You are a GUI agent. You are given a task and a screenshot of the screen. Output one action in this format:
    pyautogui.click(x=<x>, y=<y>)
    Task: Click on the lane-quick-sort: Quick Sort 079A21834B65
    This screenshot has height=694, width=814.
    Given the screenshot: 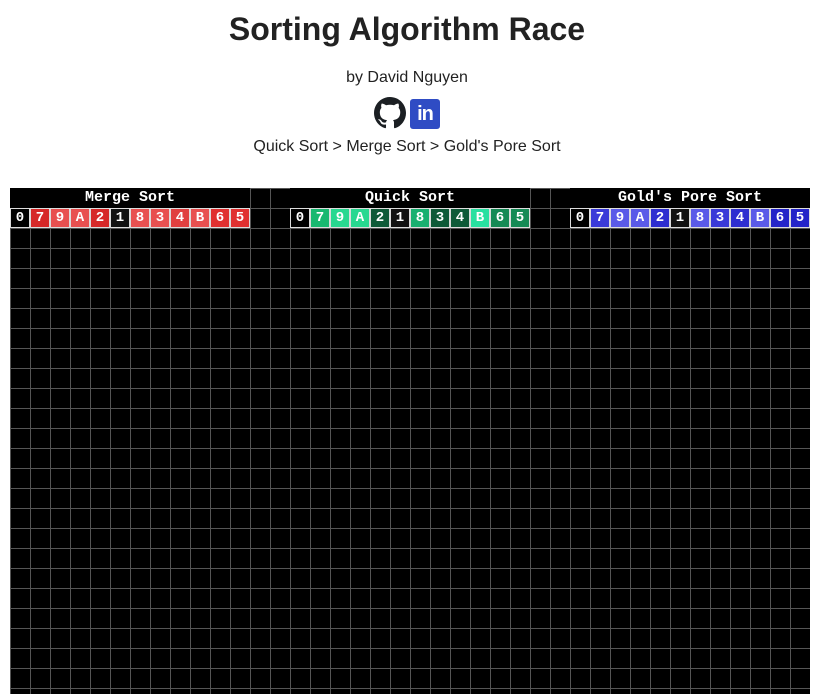 What is the action you would take?
    pyautogui.click(x=410, y=208)
    